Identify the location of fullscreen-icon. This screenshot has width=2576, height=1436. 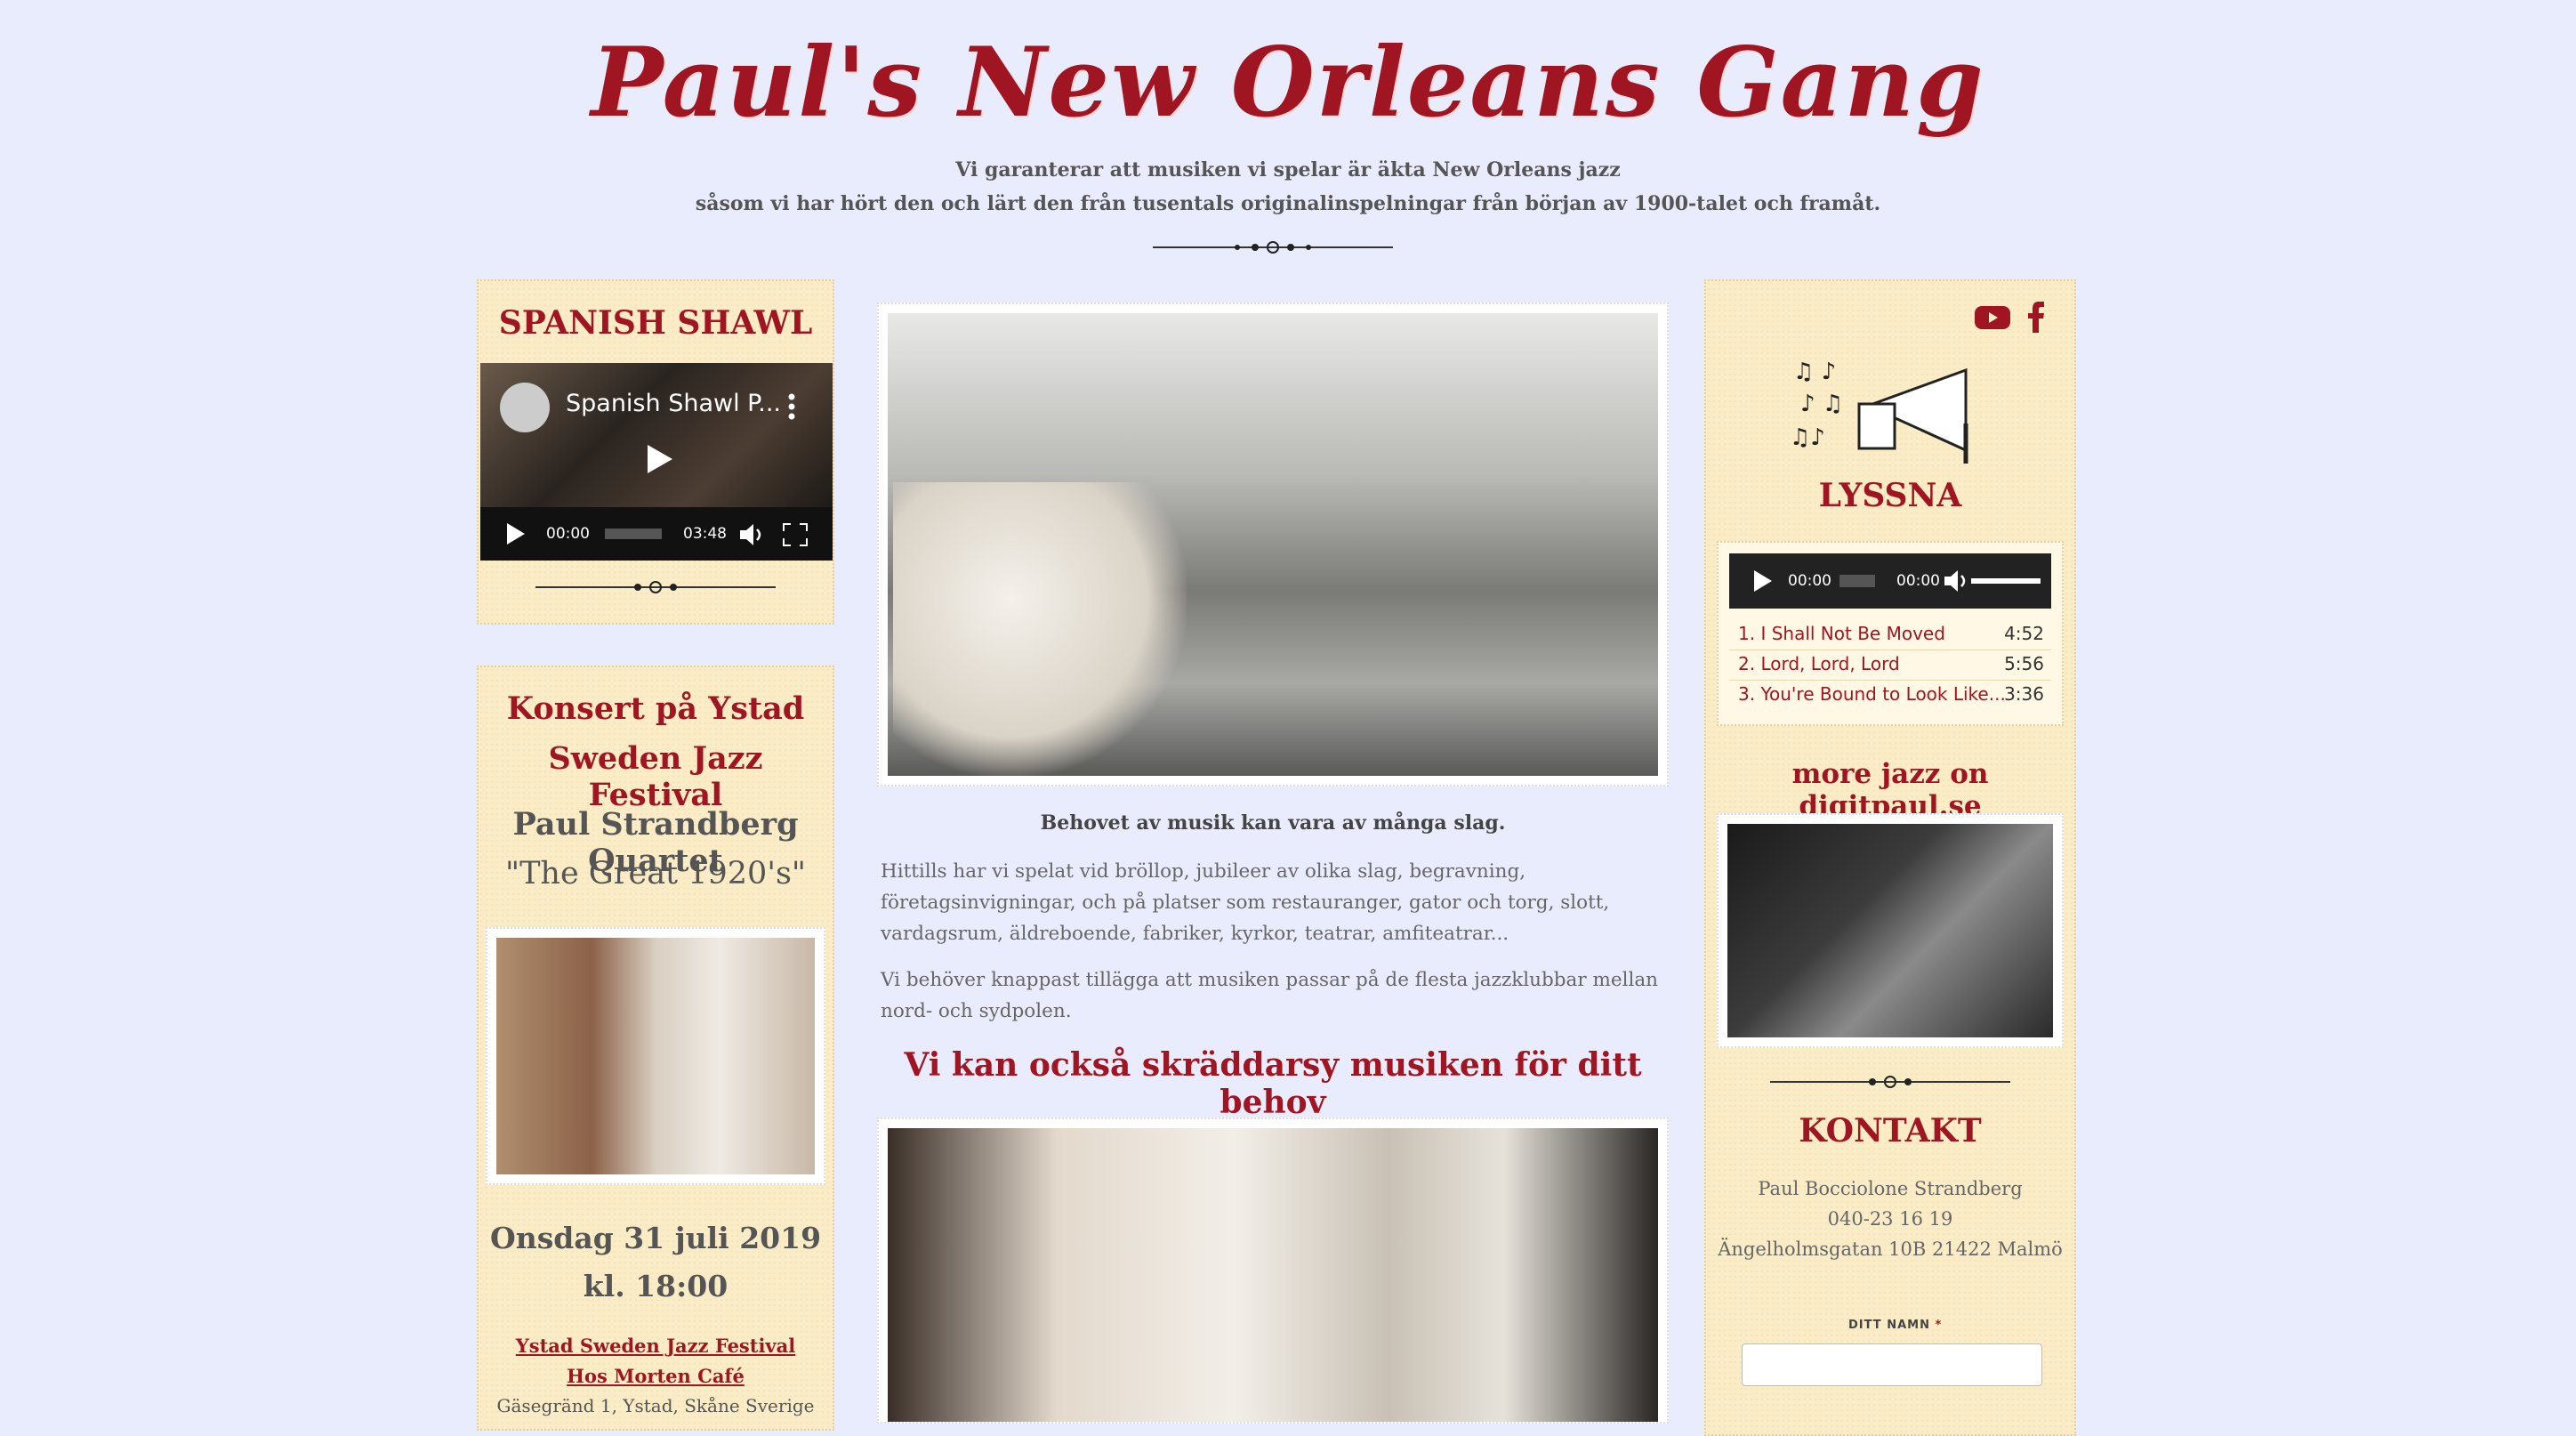
(795, 535).